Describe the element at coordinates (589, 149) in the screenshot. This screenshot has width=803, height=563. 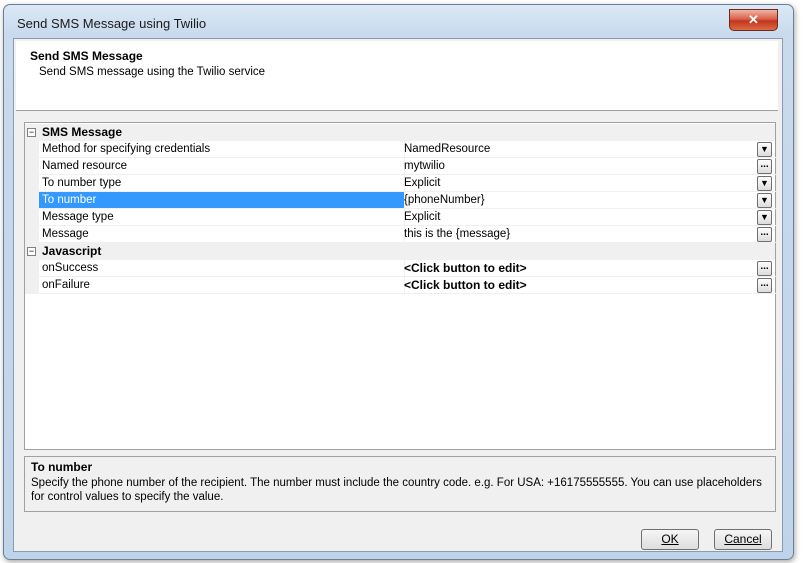
I see `property-value: NamedResource` at that location.